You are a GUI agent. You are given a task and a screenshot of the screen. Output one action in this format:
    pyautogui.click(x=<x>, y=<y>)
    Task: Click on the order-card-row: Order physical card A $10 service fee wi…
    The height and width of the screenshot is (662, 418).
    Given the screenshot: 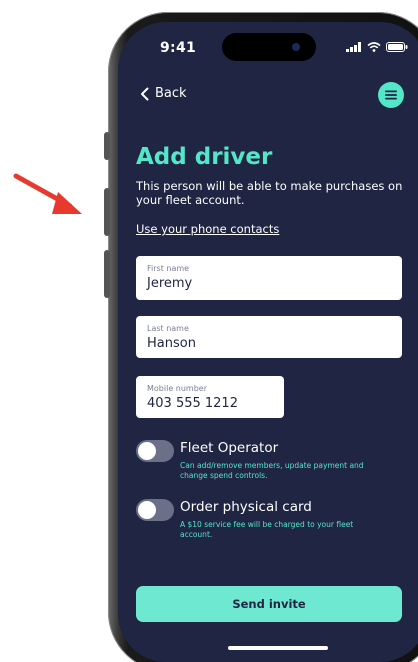 What is the action you would take?
    pyautogui.click(x=261, y=522)
    